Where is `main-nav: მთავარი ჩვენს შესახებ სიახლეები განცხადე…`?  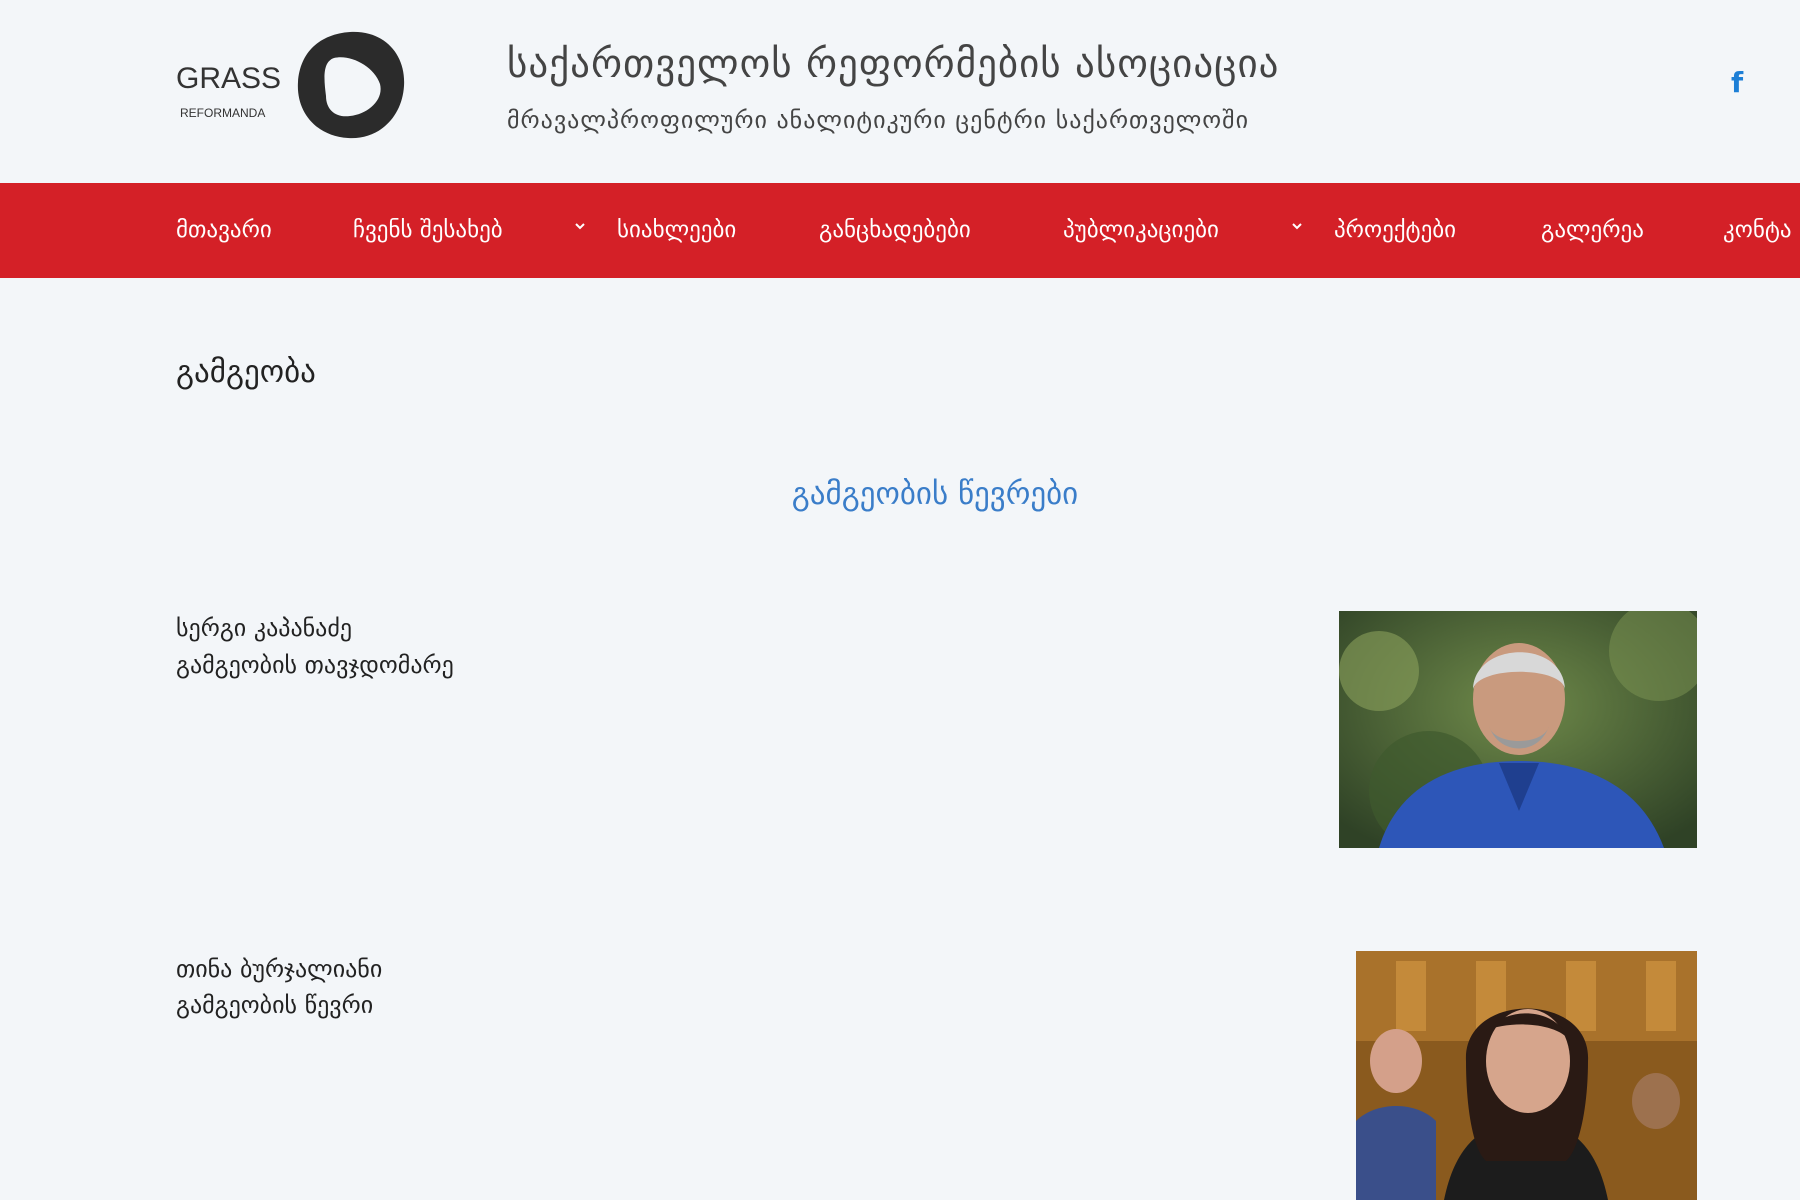 main-nav: მთავარი ჩვენს შესახებ სიახლეები განცხადე… is located at coordinates (900, 230).